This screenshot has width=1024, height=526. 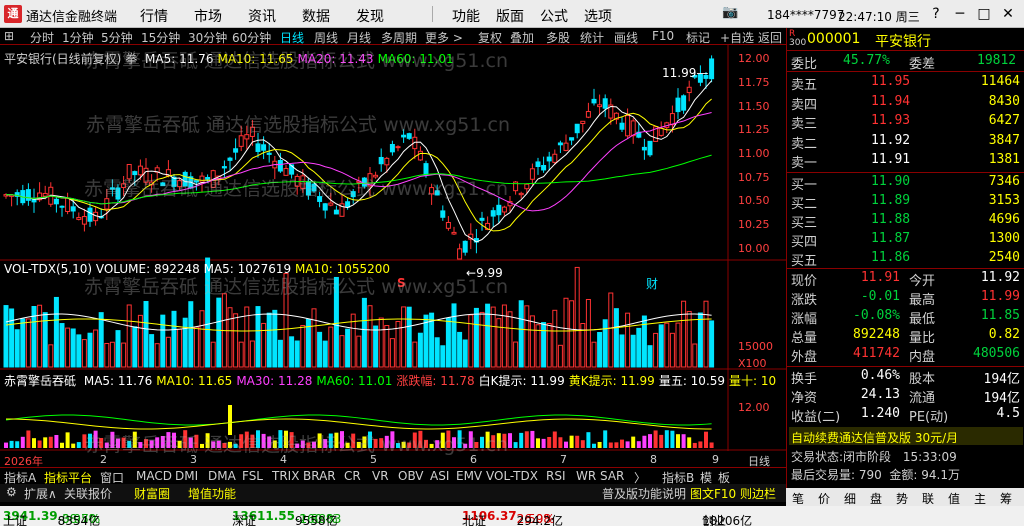 What do you see at coordinates (804, 64) in the screenshot?
I see `weibi-label: 委比` at bounding box center [804, 64].